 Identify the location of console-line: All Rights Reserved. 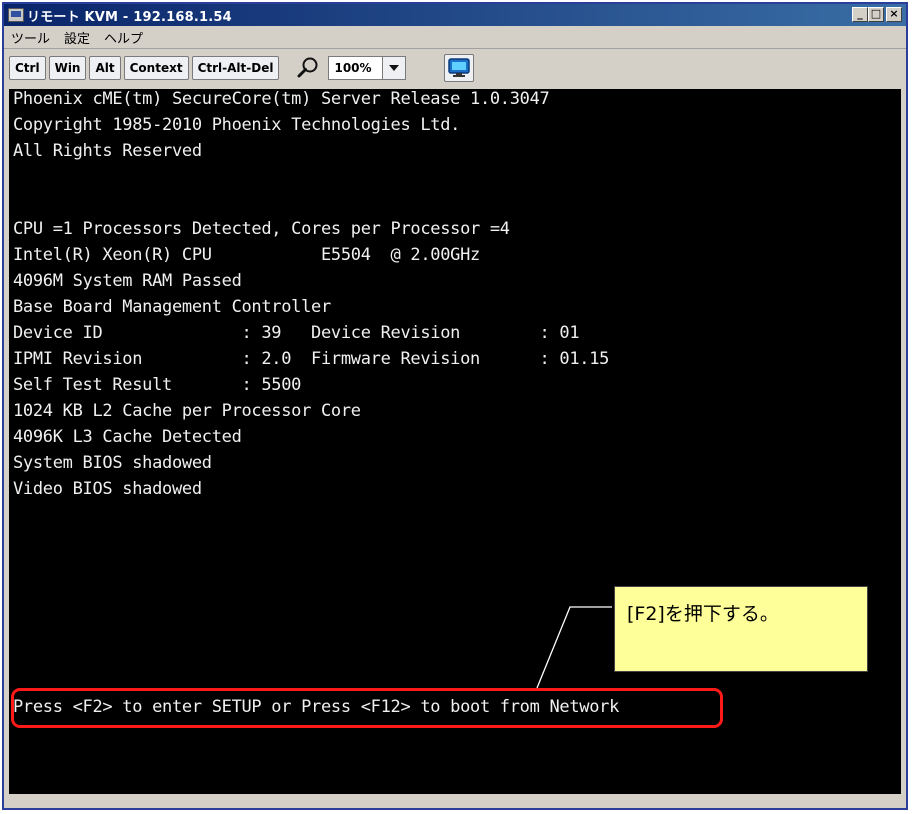
(107, 151).